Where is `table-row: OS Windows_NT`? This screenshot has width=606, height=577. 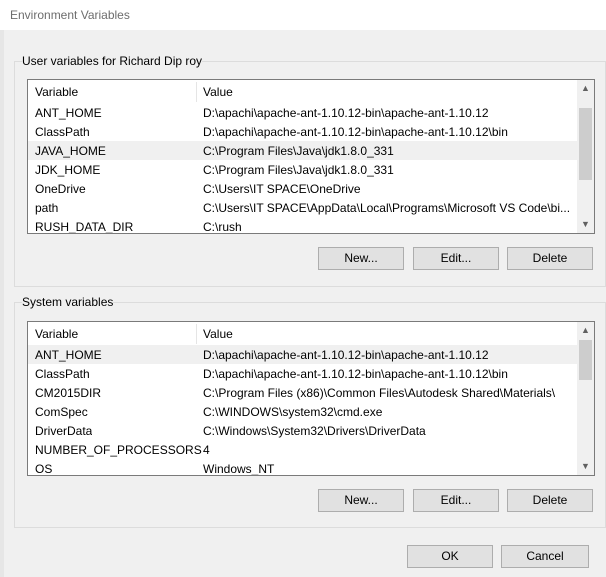
table-row: OS Windows_NT is located at coordinates (311, 467).